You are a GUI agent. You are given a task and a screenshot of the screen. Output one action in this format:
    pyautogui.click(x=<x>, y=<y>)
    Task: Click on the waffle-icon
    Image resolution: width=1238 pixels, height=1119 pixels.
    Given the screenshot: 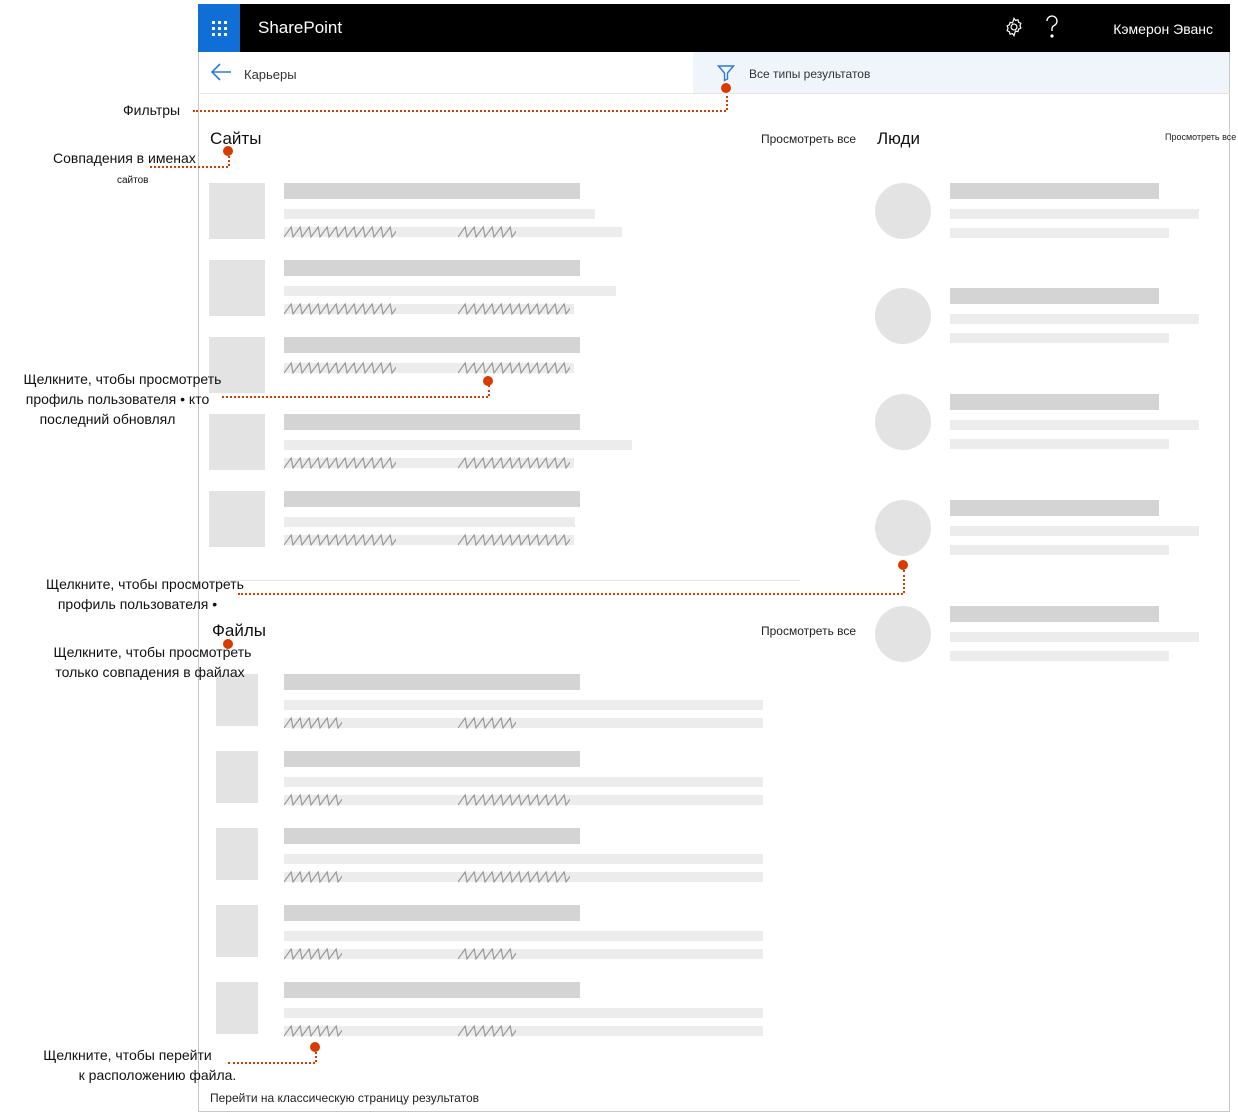 What is the action you would take?
    pyautogui.click(x=219, y=28)
    